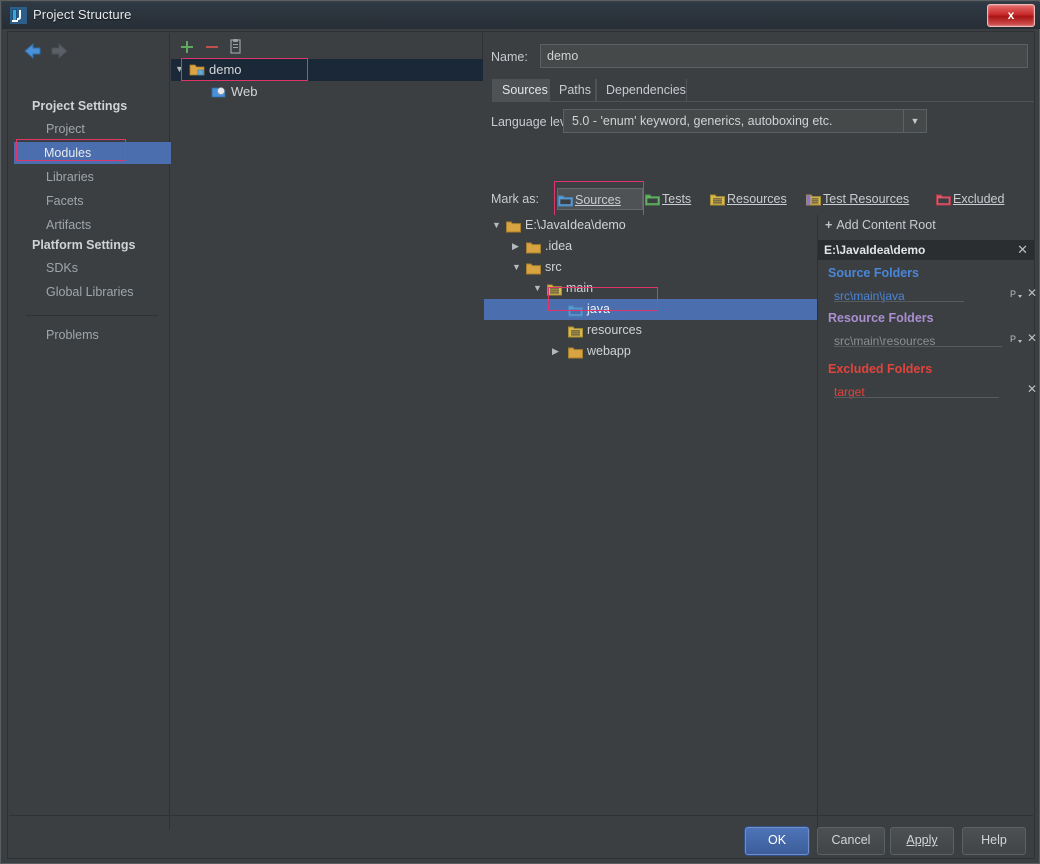 This screenshot has height=864, width=1040. Describe the element at coordinates (84, 245) in the screenshot. I see `sidebar-section-platform-settings: Platform Settings` at that location.